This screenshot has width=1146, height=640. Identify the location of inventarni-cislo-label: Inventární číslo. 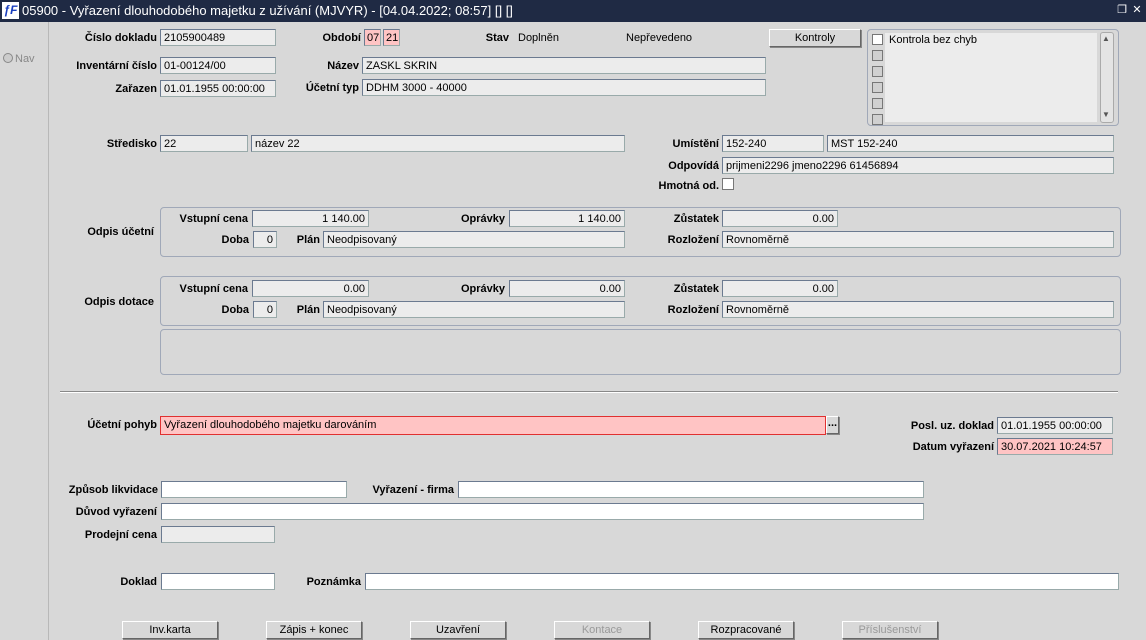
(116, 66).